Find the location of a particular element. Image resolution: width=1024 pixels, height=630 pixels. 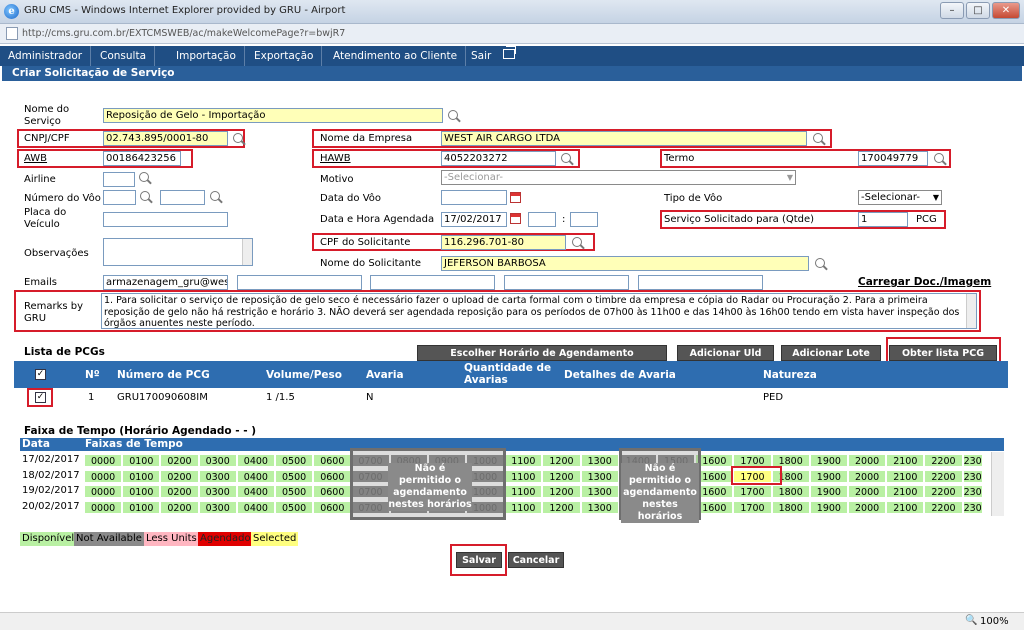

salvar-button: Salvar is located at coordinates (479, 560).